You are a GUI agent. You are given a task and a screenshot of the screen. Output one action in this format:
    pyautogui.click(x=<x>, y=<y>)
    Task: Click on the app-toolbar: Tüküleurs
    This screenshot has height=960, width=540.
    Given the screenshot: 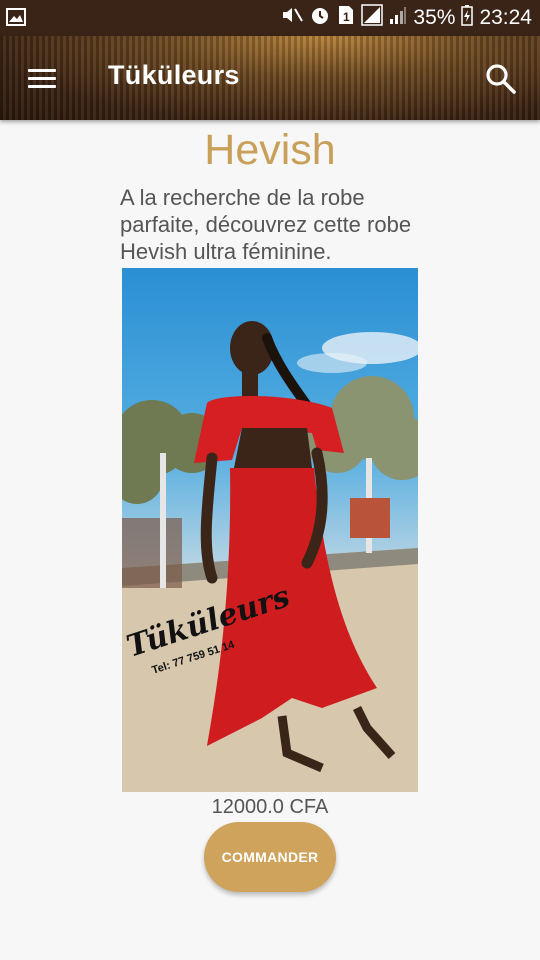 What is the action you would take?
    pyautogui.click(x=270, y=78)
    